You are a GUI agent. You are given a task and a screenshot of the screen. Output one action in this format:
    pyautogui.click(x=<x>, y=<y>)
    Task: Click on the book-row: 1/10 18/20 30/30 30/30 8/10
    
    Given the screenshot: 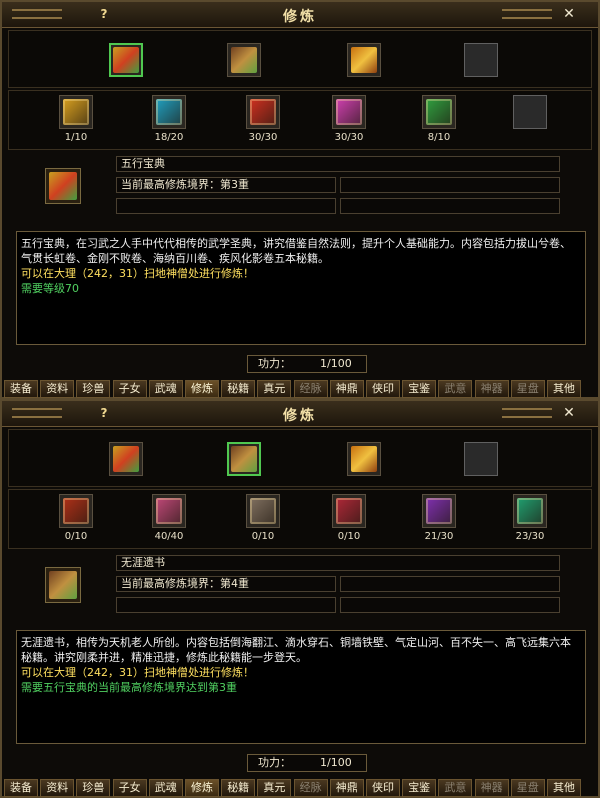 What is the action you would take?
    pyautogui.click(x=300, y=120)
    